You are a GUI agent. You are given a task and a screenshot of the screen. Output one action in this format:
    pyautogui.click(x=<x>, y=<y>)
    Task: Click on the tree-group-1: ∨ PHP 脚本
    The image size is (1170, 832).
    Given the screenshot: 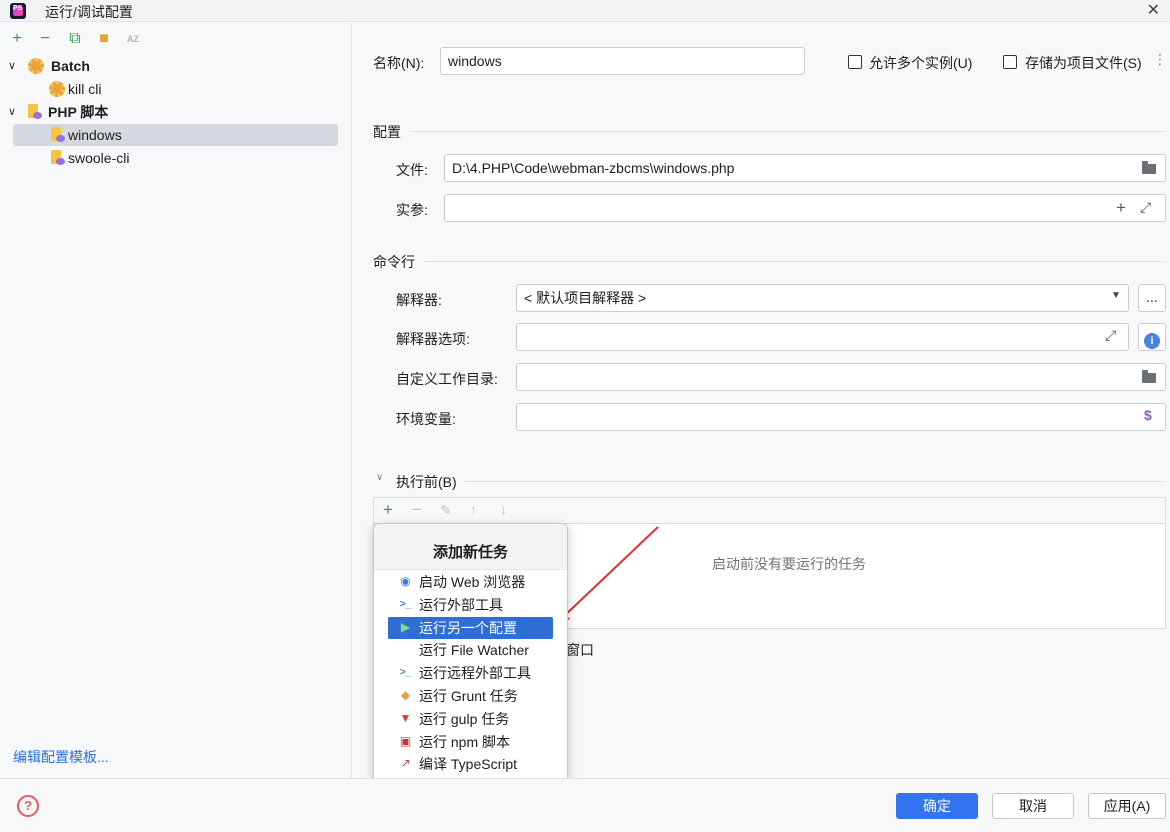 What is the action you would take?
    pyautogui.click(x=170, y=112)
    